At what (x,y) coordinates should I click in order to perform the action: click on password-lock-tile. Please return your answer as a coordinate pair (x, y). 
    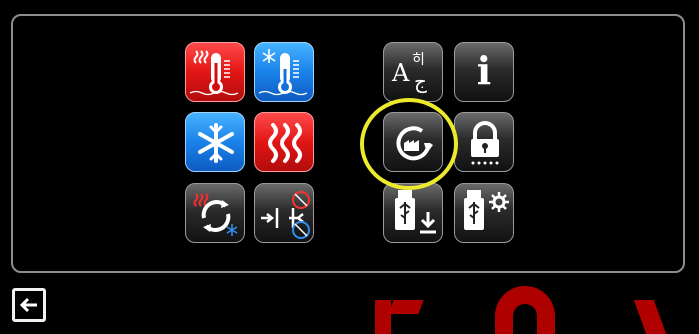
    Looking at the image, I should click on (484, 142).